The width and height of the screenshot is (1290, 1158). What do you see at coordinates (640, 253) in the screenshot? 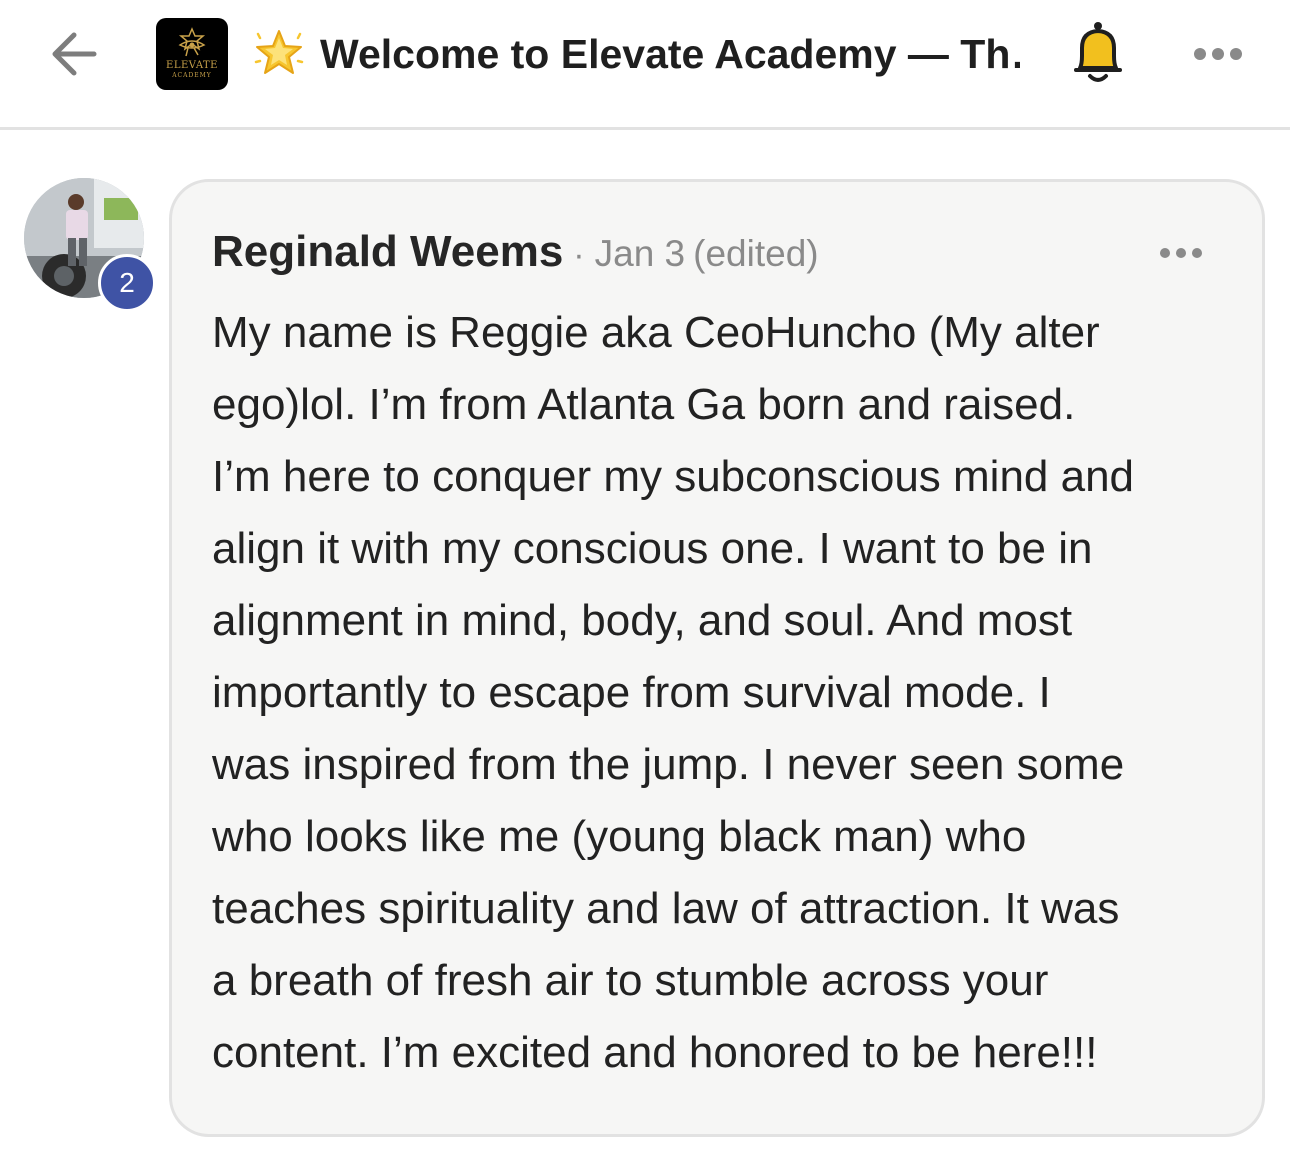
I see `post-date: Jan 3` at bounding box center [640, 253].